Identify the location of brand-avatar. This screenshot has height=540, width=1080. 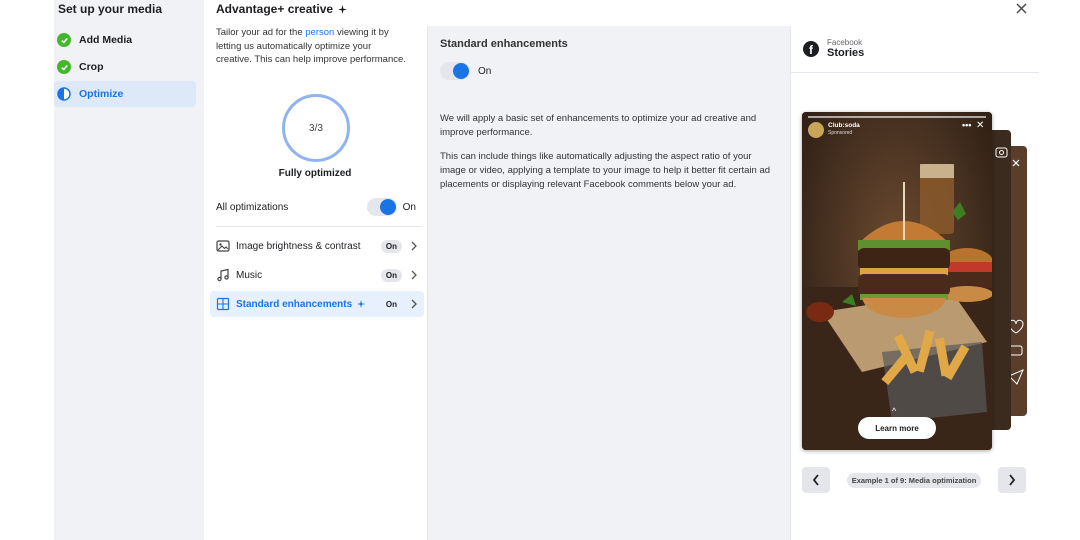
(816, 130).